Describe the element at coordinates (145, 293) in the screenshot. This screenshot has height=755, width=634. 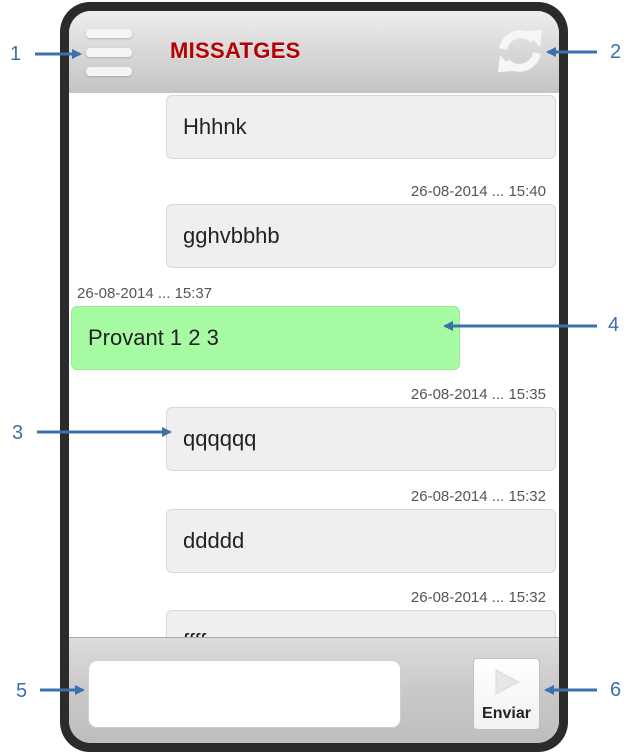
I see `message-timestamp: 26-08-2014 ... 15:37` at that location.